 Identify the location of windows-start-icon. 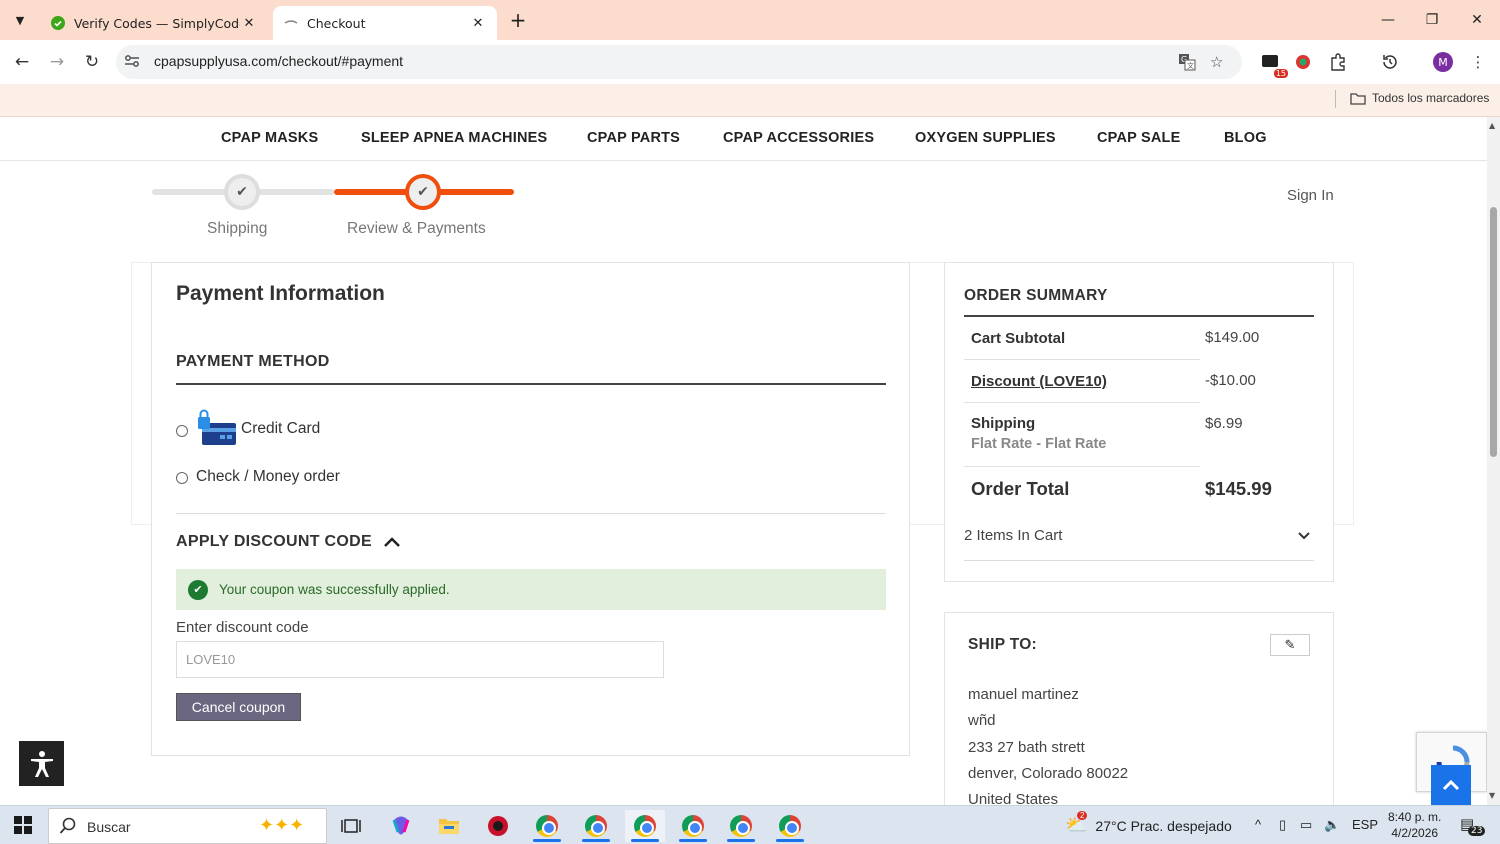
(23, 825).